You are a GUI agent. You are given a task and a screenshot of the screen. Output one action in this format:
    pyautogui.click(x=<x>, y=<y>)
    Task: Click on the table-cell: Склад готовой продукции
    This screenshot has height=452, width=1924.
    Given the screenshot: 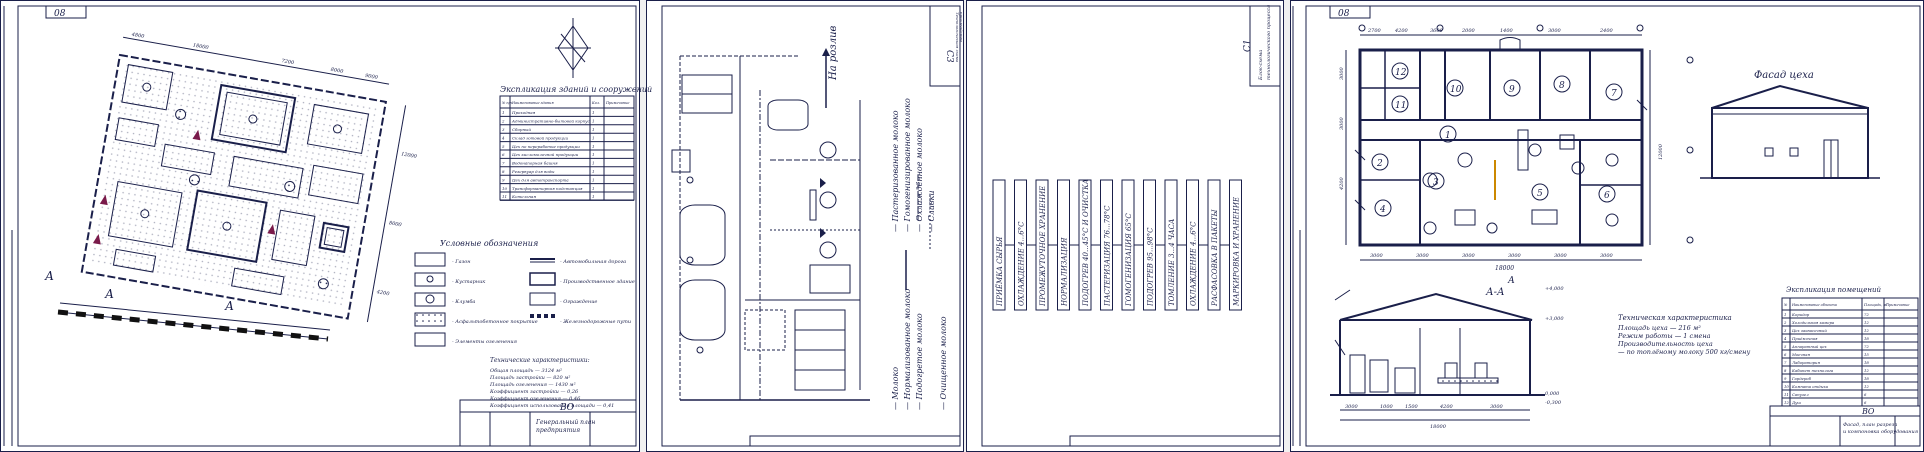 What is the action you would take?
    pyautogui.click(x=540, y=137)
    